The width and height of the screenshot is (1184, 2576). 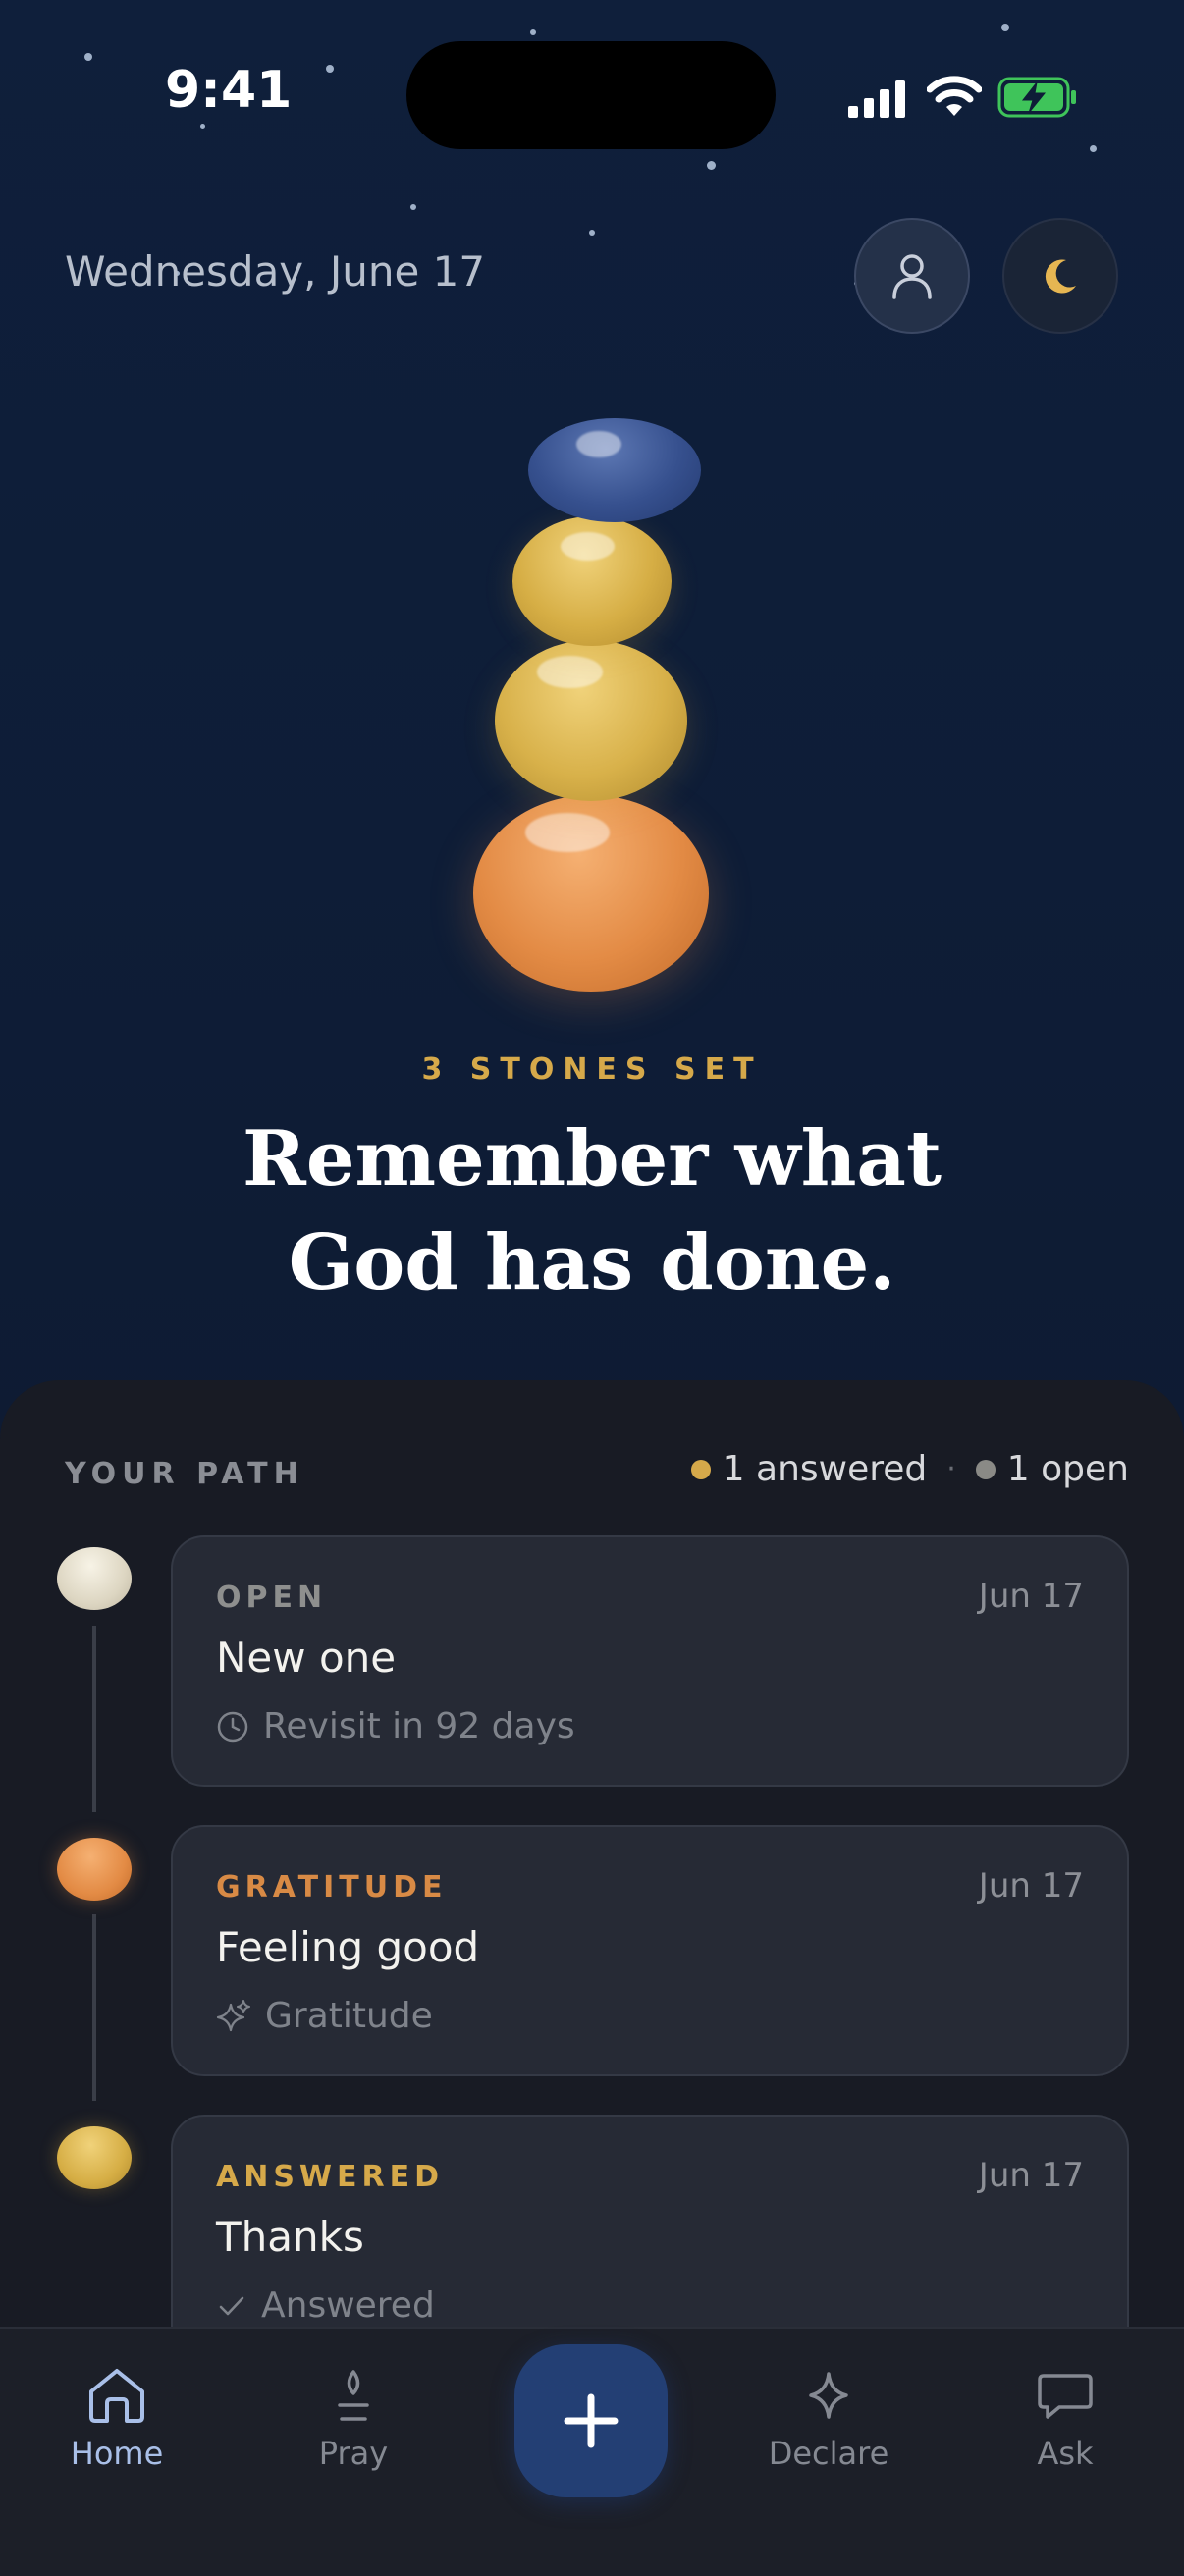 I want to click on card-type: ANSWERED, so click(x=330, y=2177).